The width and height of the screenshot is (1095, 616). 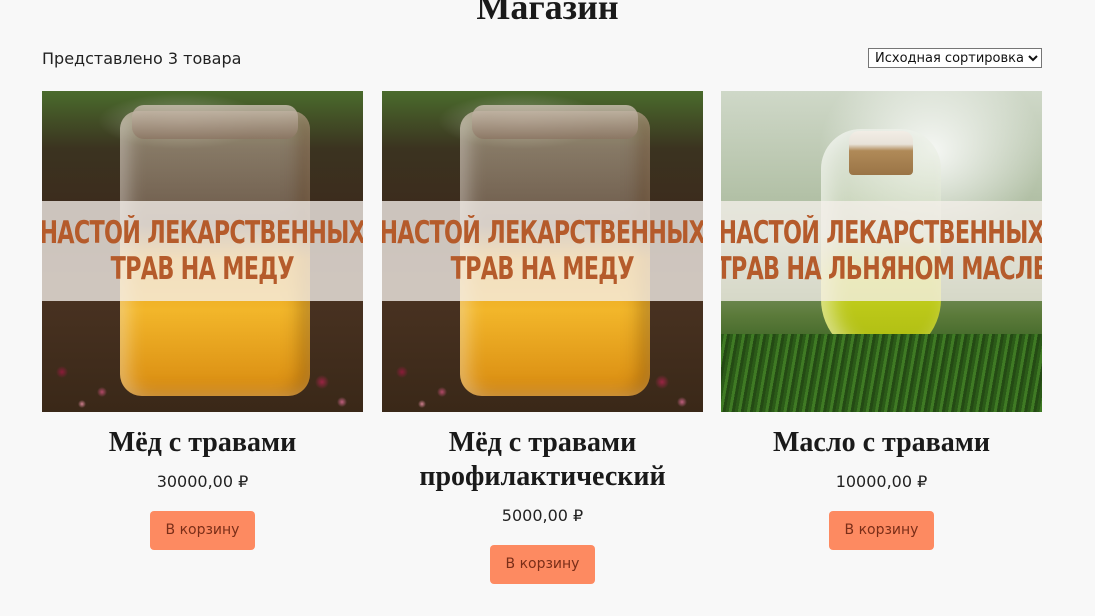 I want to click on banner-line-2: ТРАВ НА ЛЬНЯНОМ МАСЛЕ, so click(x=881, y=269).